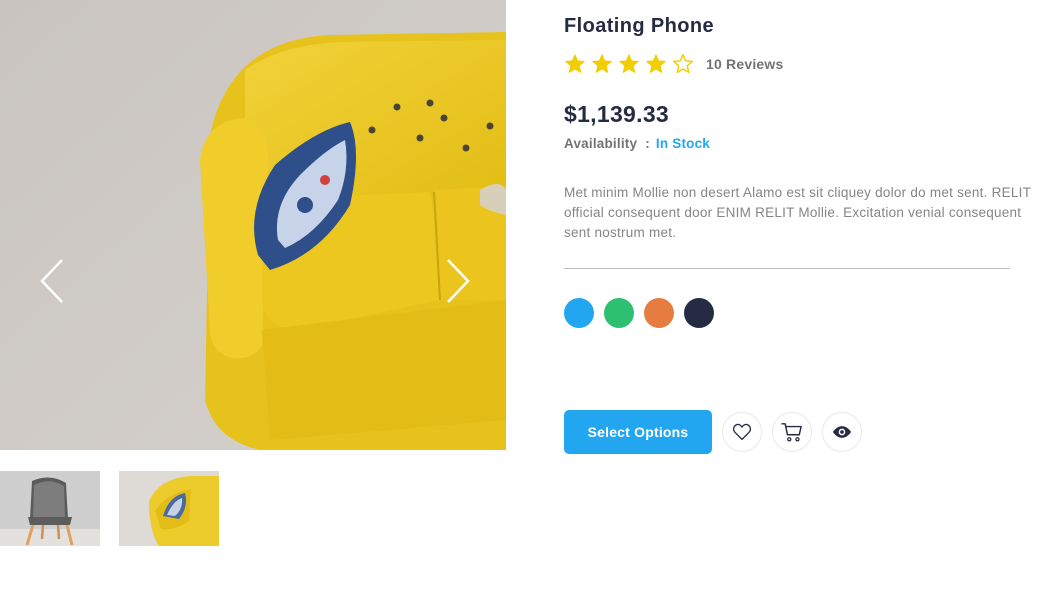 This screenshot has height=598, width=1050. I want to click on quick-view-button, so click(842, 432).